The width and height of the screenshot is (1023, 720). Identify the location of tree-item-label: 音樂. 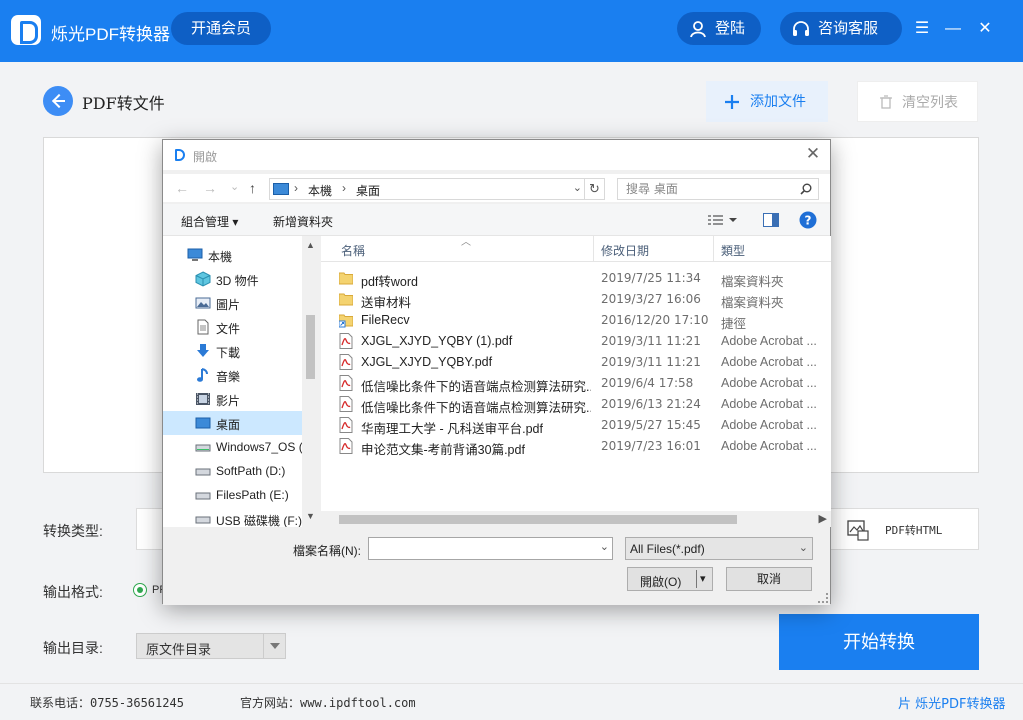
(228, 377).